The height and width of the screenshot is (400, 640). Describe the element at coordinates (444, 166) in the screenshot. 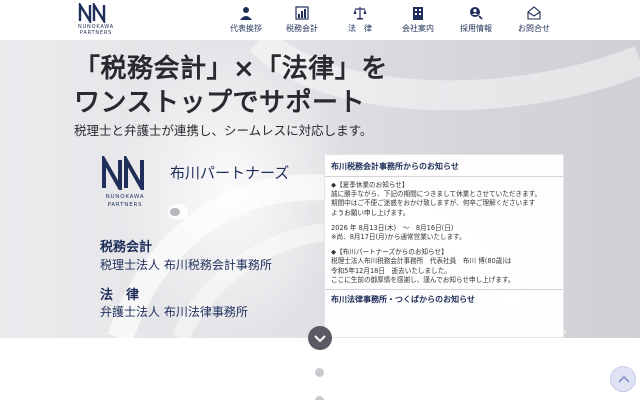

I see `notice-heading: 布川税務会計事務所からのお知らせ` at that location.